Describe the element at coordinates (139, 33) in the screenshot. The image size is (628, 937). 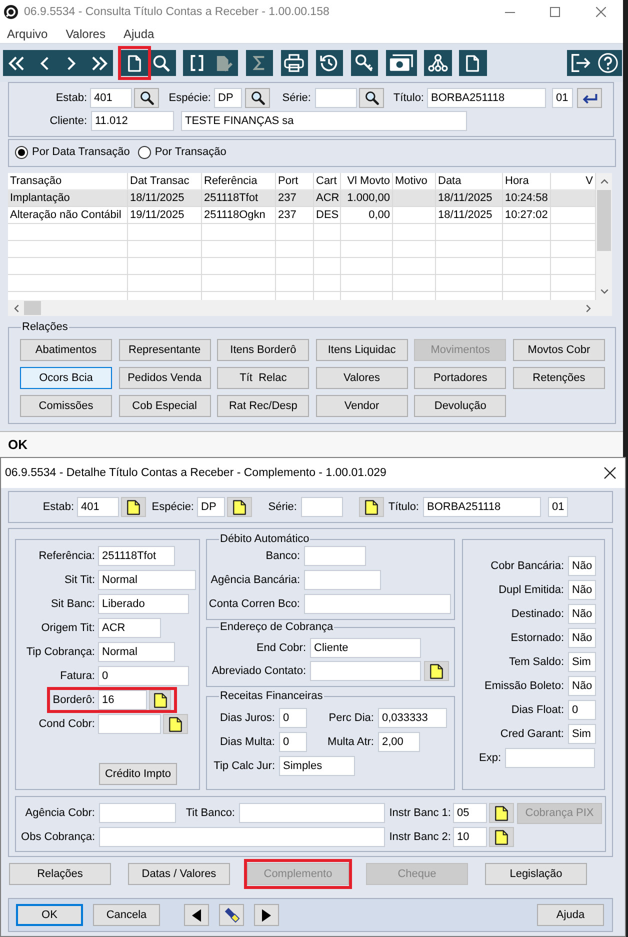
I see `menu-item: Ajuda` at that location.